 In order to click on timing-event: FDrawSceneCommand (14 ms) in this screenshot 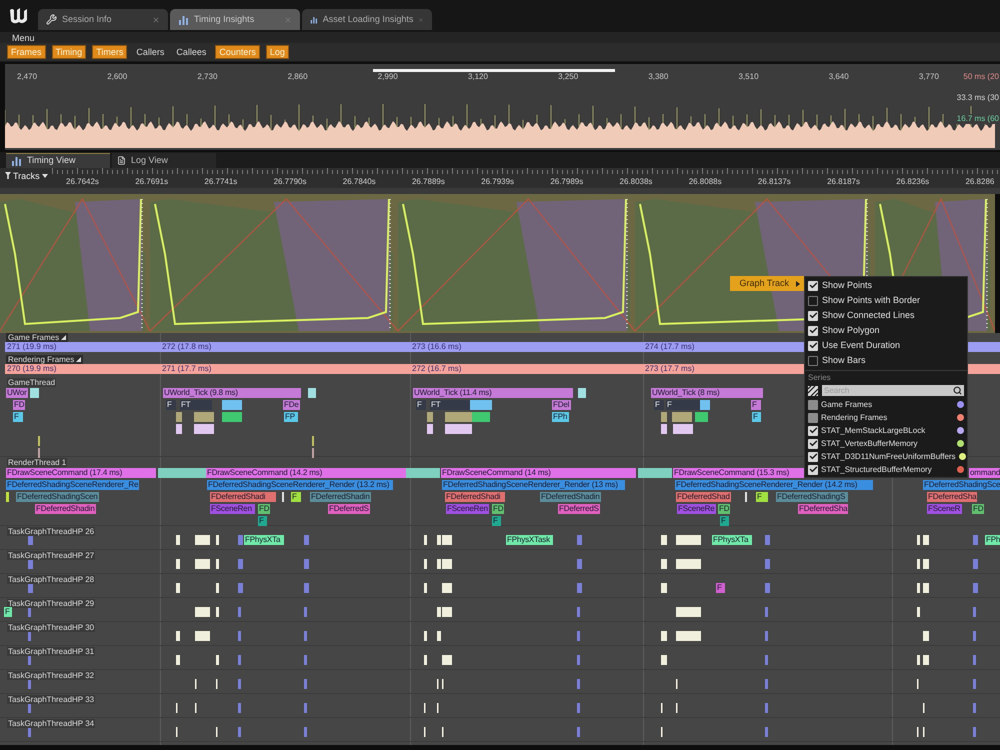, I will do `click(538, 473)`.